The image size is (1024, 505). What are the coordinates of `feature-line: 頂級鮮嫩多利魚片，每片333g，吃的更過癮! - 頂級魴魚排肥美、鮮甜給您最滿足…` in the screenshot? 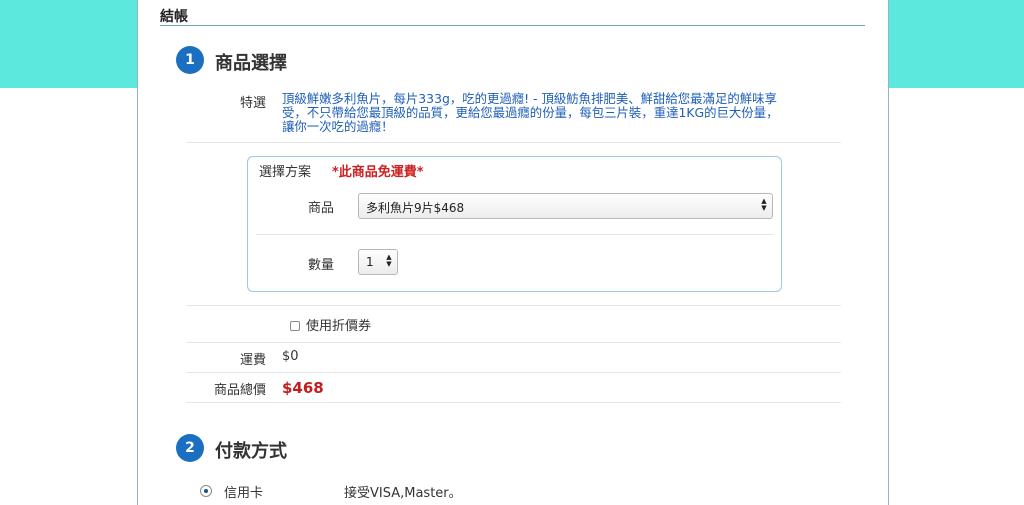 It's located at (529, 98).